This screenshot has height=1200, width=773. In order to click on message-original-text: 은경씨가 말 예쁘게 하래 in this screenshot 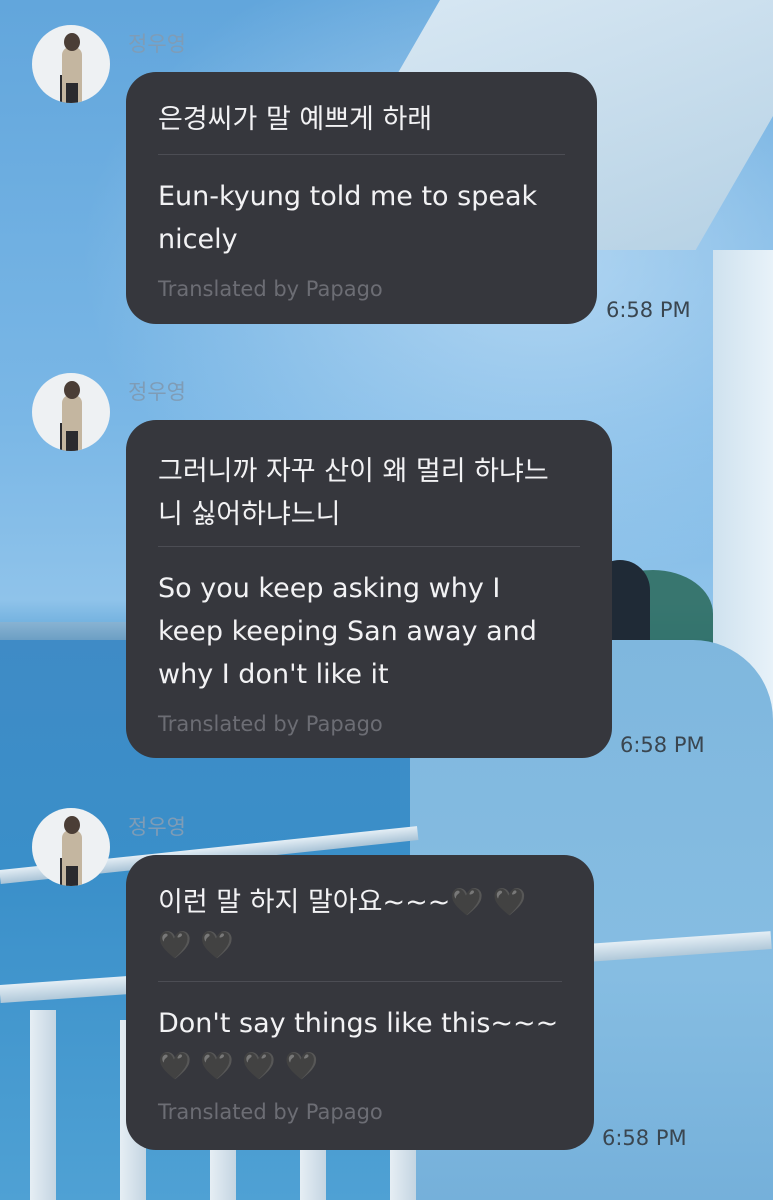, I will do `click(295, 119)`.